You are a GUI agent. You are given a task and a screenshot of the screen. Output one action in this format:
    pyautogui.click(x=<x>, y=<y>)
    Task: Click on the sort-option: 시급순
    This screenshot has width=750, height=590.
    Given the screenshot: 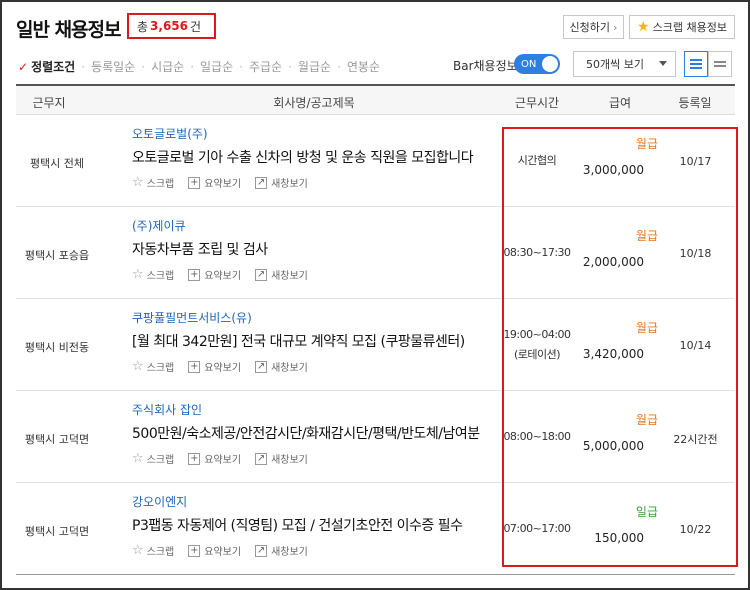 What is the action you would take?
    pyautogui.click(x=167, y=66)
    